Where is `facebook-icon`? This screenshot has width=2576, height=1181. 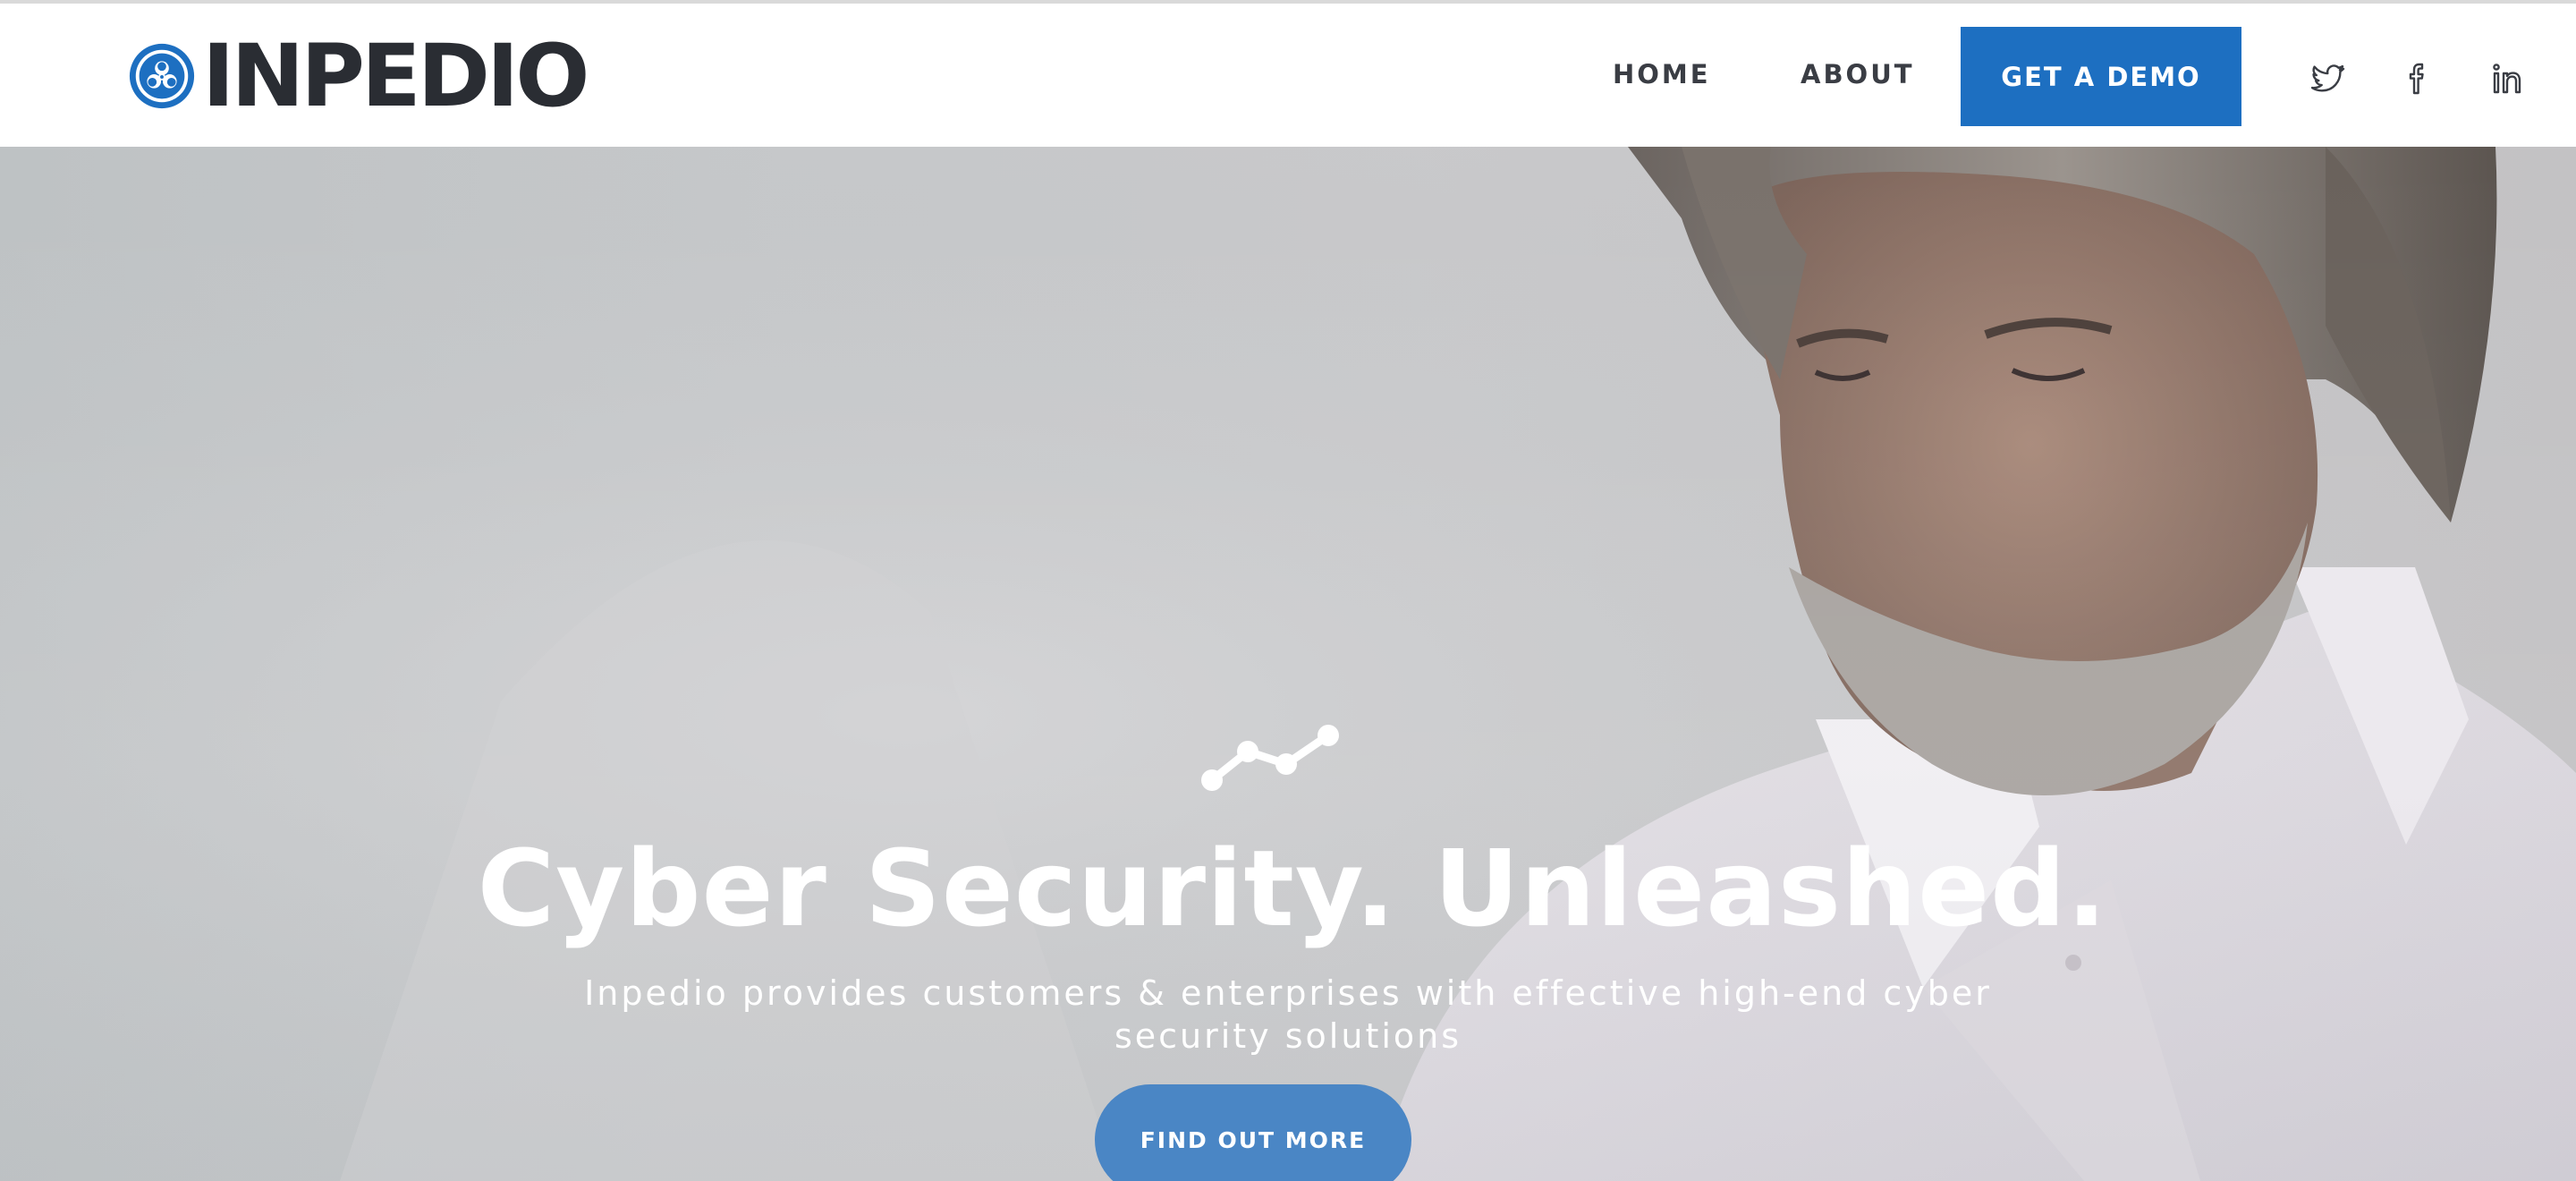
facebook-icon is located at coordinates (2418, 78).